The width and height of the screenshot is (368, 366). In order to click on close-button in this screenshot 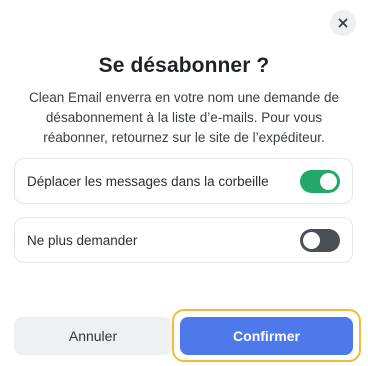, I will do `click(343, 23)`.